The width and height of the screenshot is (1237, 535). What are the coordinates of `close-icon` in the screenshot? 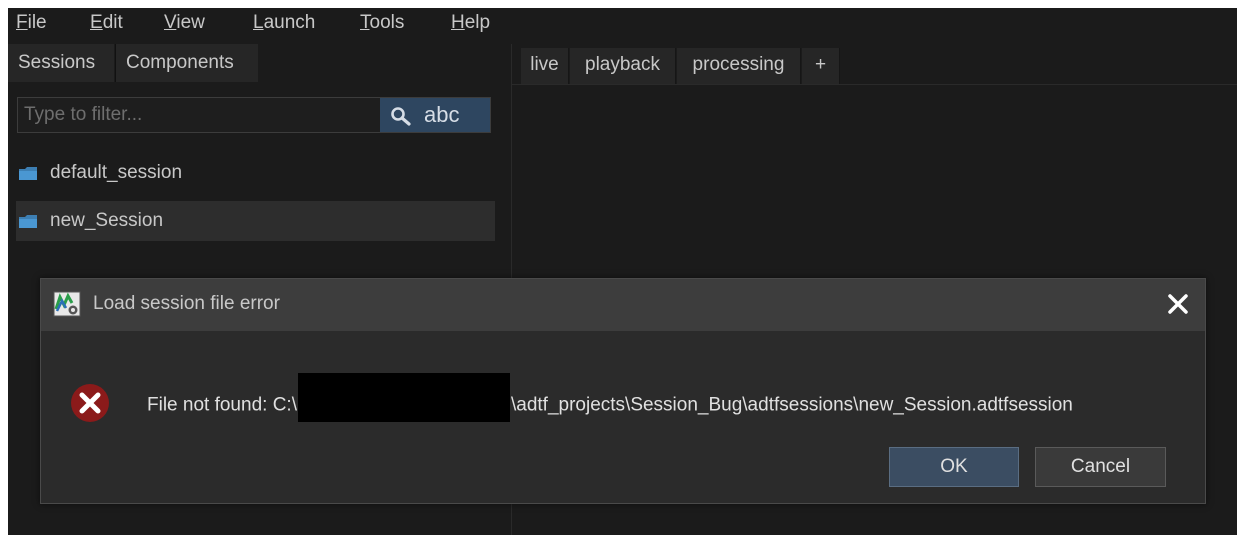 It's located at (1178, 304).